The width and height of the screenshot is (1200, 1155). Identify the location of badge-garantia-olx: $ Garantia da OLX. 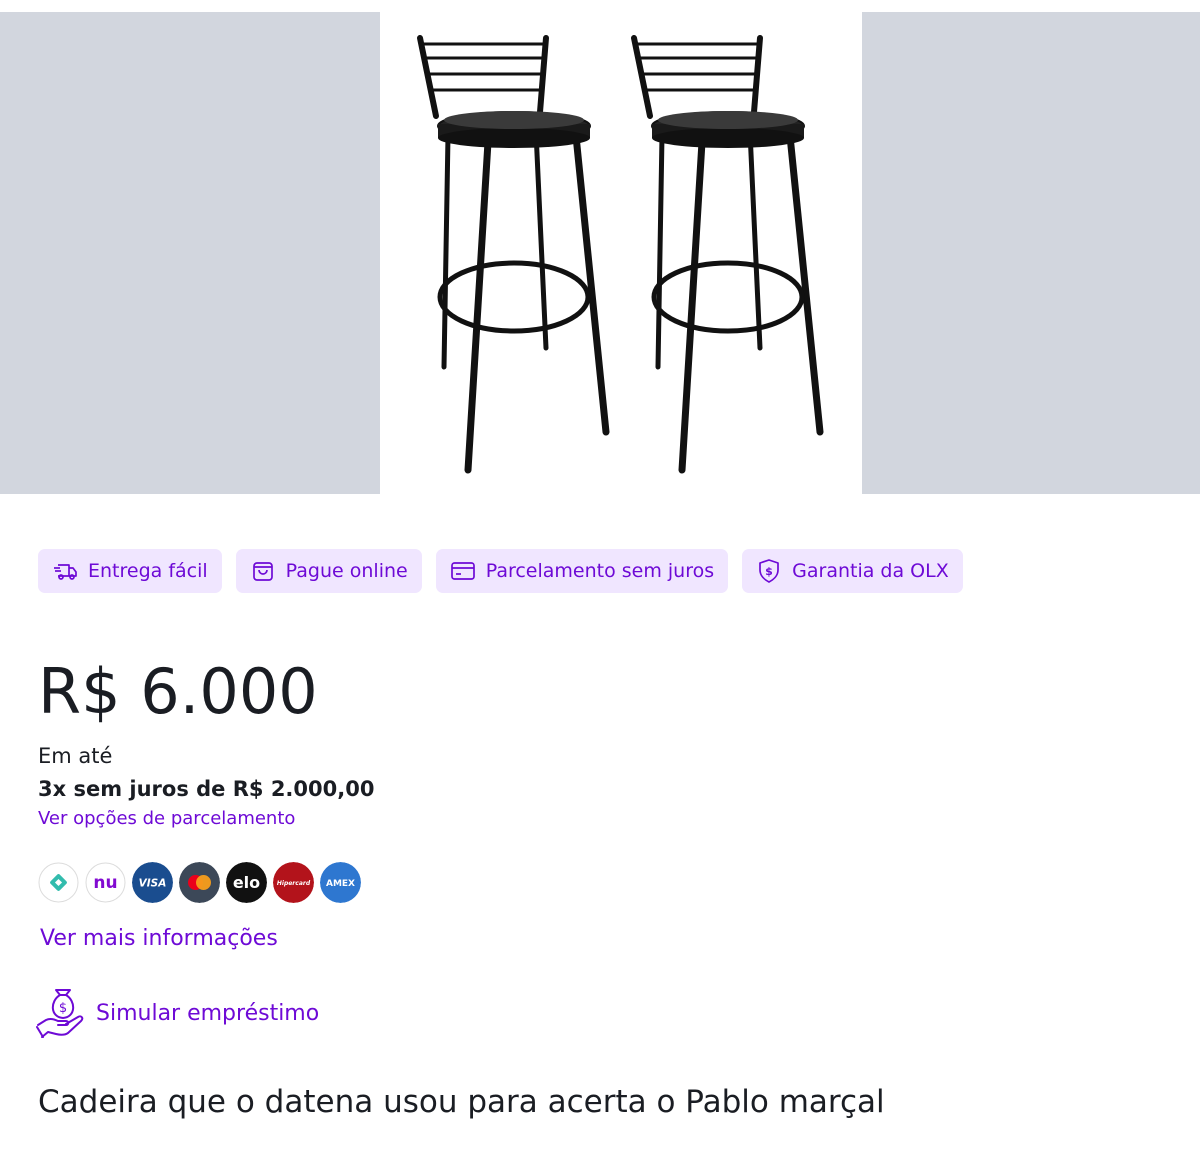
(852, 571).